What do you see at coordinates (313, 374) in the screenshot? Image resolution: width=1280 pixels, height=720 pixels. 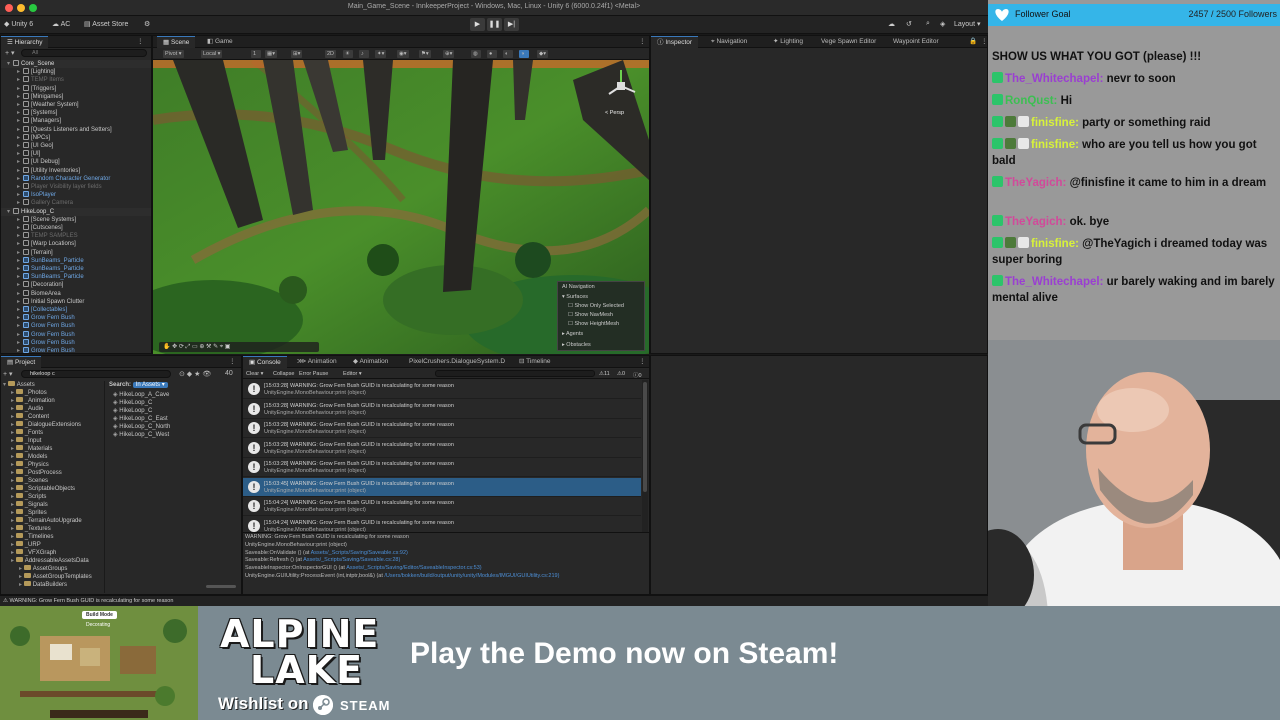 I see `error-pause-button: Error Pause` at bounding box center [313, 374].